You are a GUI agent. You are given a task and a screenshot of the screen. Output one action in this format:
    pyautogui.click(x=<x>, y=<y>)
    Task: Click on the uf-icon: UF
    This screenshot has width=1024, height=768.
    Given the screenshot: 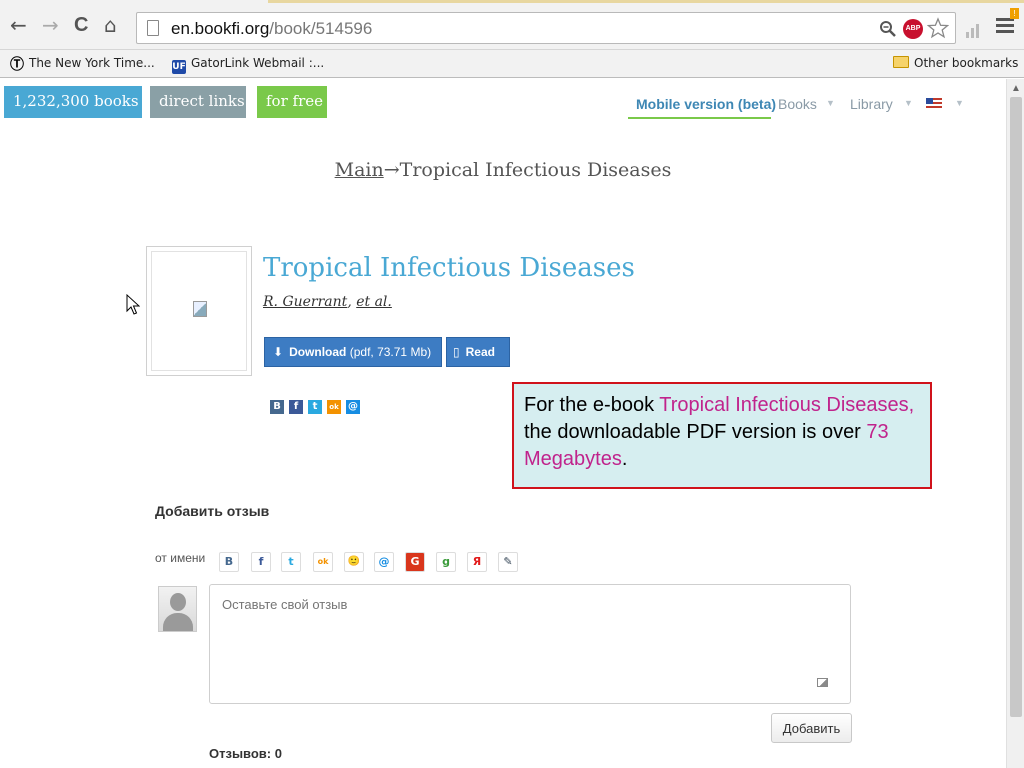 What is the action you would take?
    pyautogui.click(x=179, y=67)
    